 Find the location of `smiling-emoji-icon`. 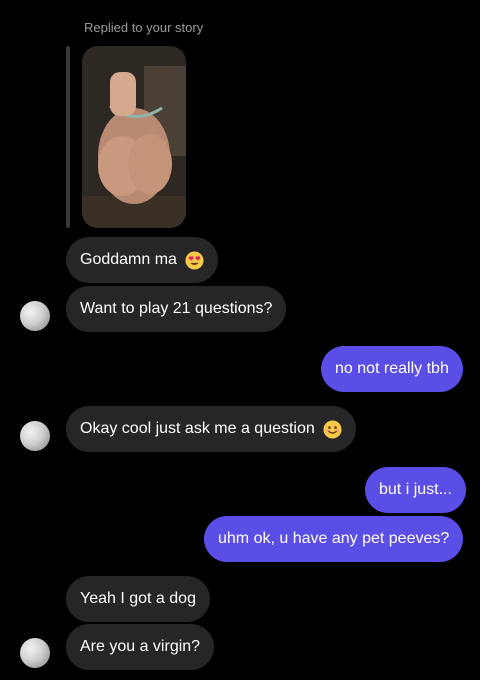

smiling-emoji-icon is located at coordinates (332, 429).